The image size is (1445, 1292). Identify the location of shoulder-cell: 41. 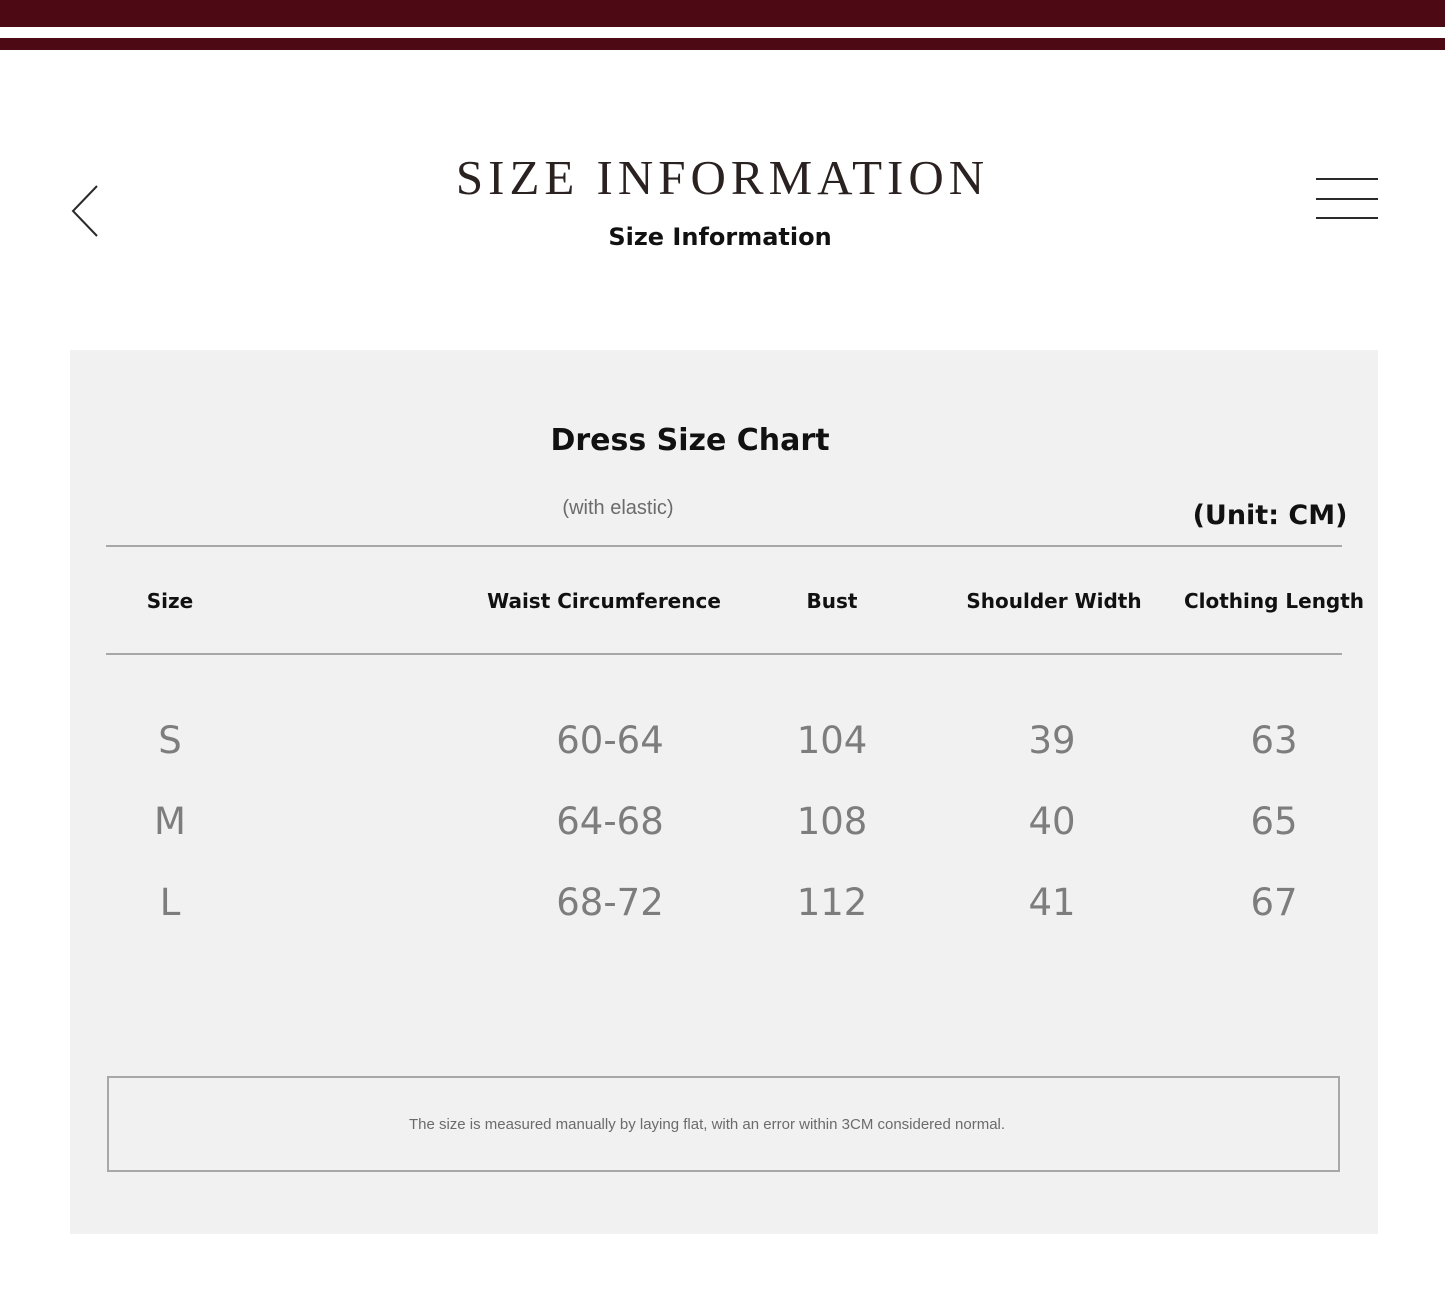
(1052, 902).